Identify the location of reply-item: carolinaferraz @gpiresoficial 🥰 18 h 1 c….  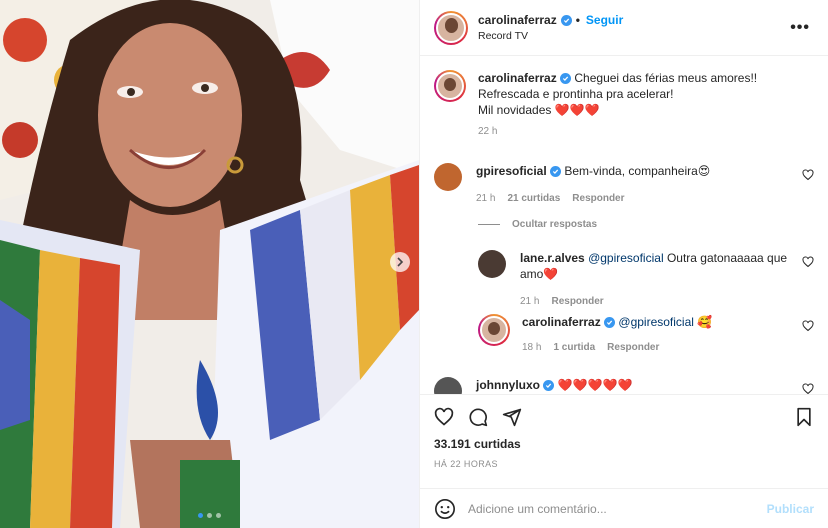
(646, 335).